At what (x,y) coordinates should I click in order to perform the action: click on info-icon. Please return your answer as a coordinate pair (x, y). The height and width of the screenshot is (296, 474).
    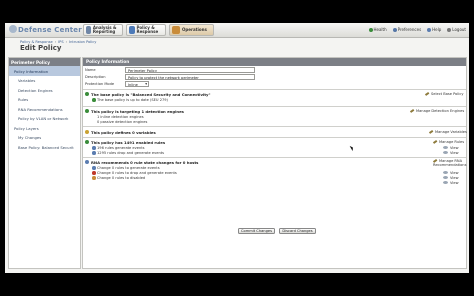
    Looking at the image, I should click on (87, 162).